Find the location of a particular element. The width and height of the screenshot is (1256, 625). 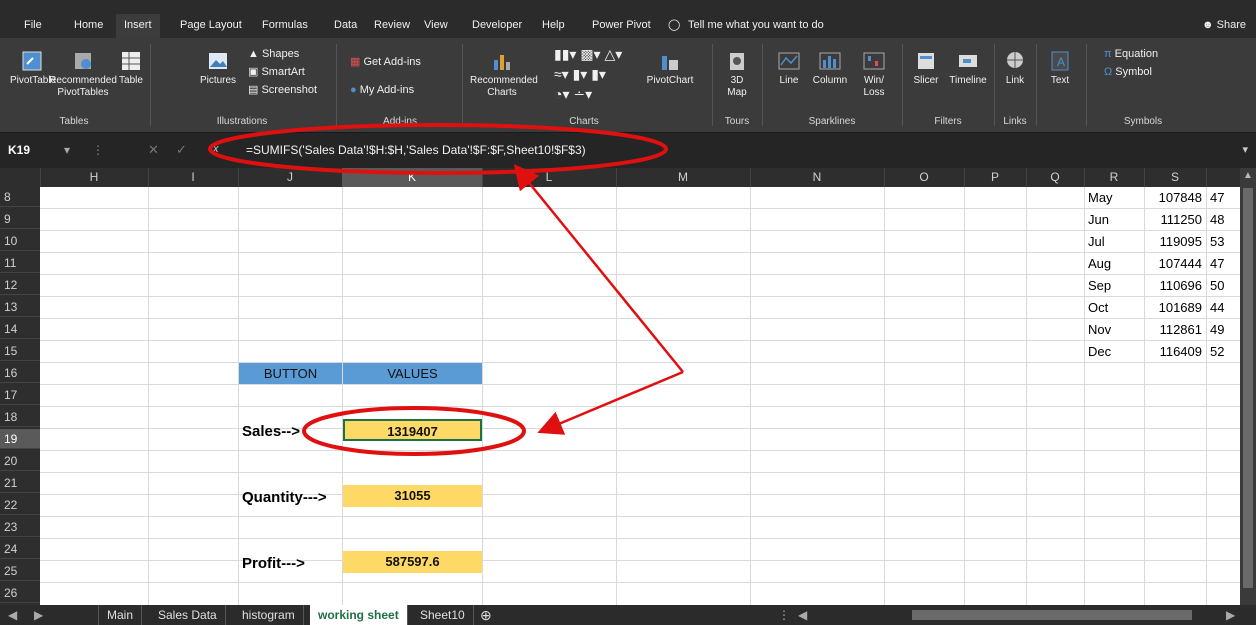

value-cell: 50 is located at coordinates (1217, 285).